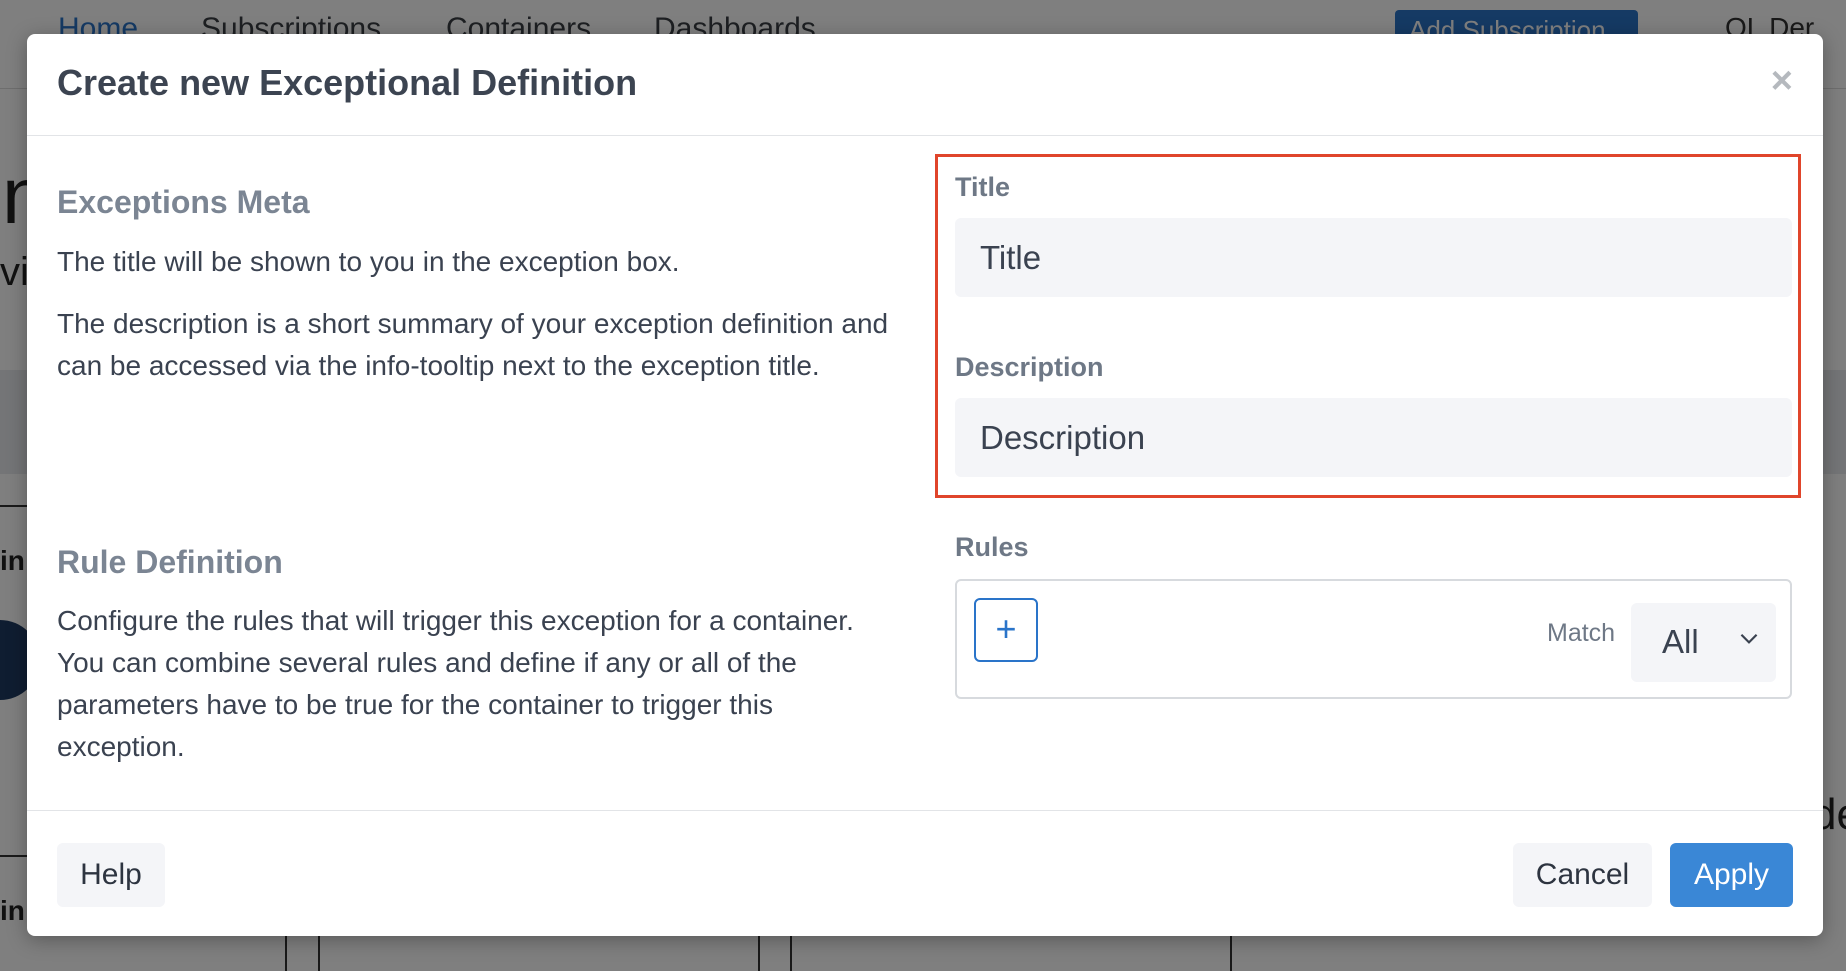 The height and width of the screenshot is (971, 1846). I want to click on description-label: Description, so click(1029, 367).